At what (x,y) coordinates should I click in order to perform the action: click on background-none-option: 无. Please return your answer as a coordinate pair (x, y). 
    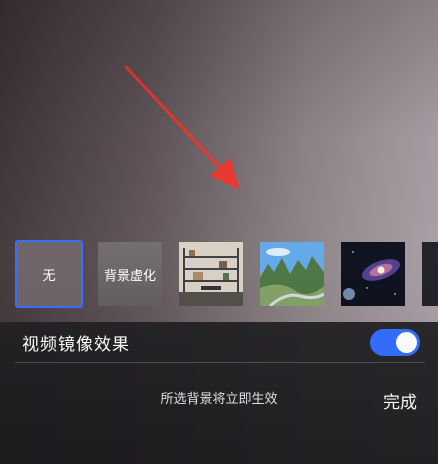
    Looking at the image, I should click on (49, 274).